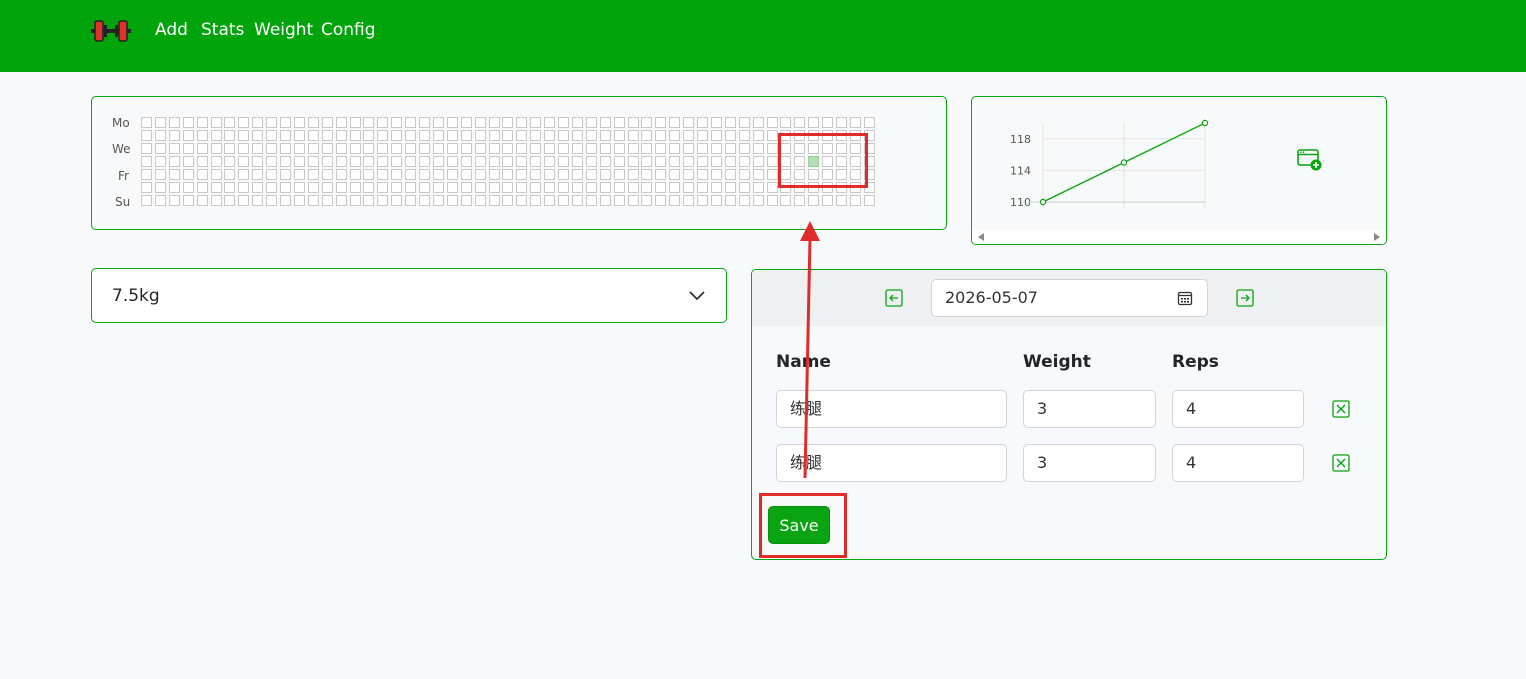 The width and height of the screenshot is (1526, 679). Describe the element at coordinates (1069, 298) in the screenshot. I see `date-input: 2026-05-07` at that location.